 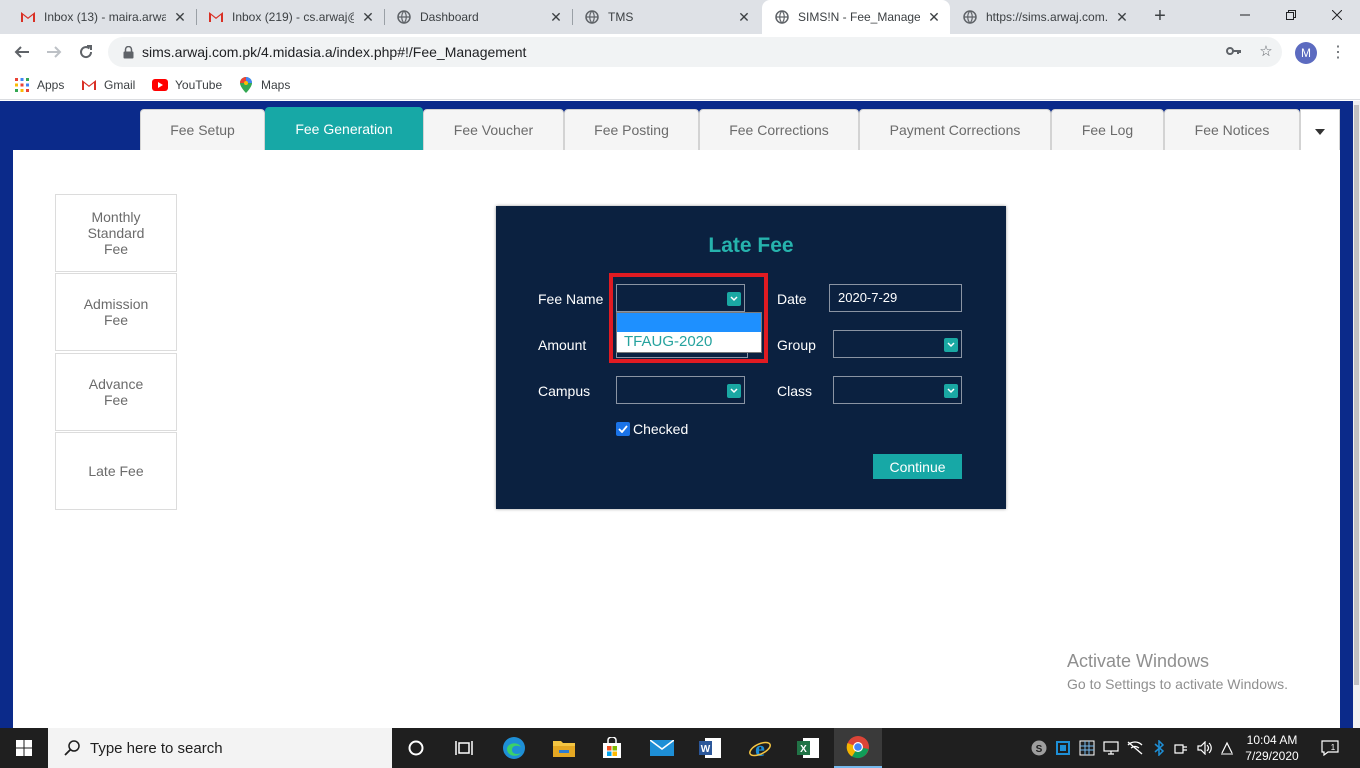 What do you see at coordinates (858, 748) in the screenshot?
I see `chrome-icon` at bounding box center [858, 748].